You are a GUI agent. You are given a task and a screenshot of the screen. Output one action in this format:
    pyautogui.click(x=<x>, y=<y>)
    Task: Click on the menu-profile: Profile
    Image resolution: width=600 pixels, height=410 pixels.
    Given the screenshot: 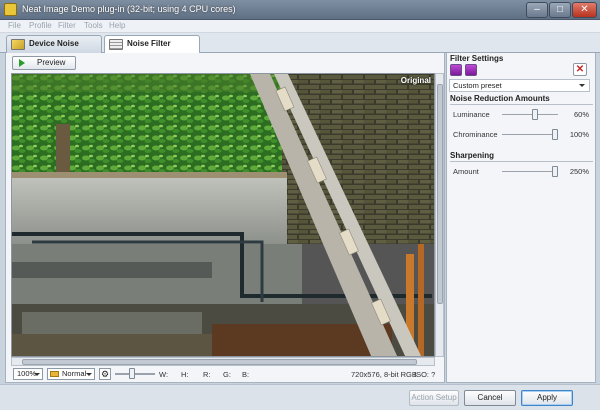 What is the action you would take?
    pyautogui.click(x=40, y=25)
    